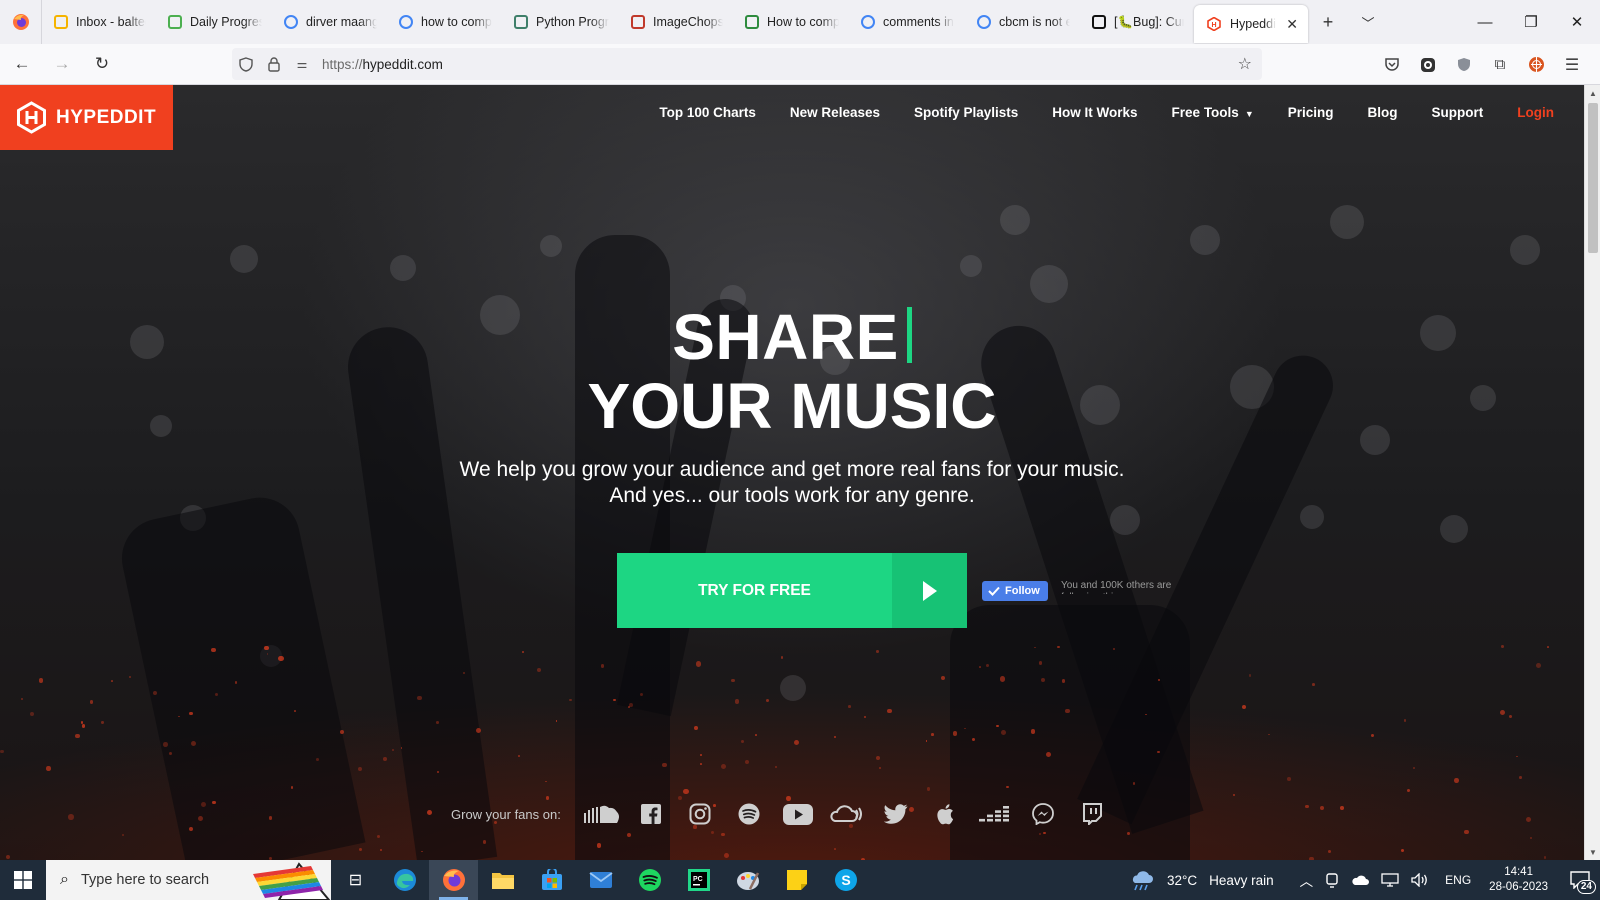  I want to click on weather-rain-icon, so click(1142, 880).